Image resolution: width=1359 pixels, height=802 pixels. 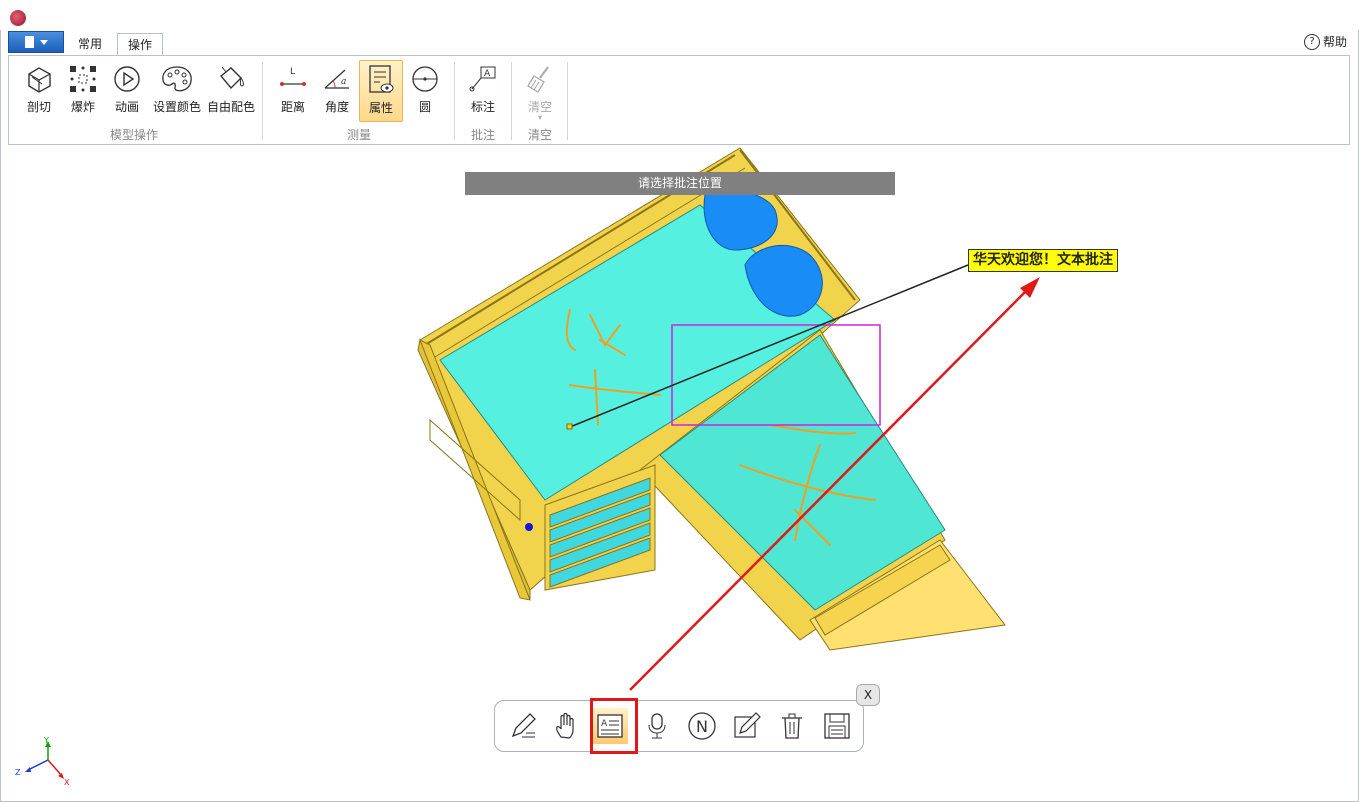 I want to click on axis-triad: Y Z X, so click(x=44, y=763).